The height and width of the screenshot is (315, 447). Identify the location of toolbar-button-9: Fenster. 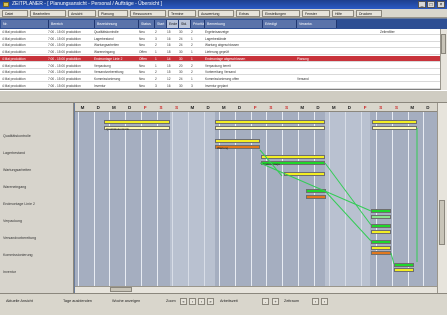
(316, 13).